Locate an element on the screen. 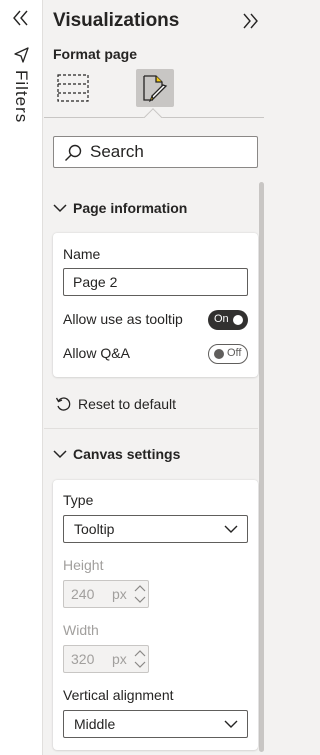  page-information-header: Page information is located at coordinates (153, 209).